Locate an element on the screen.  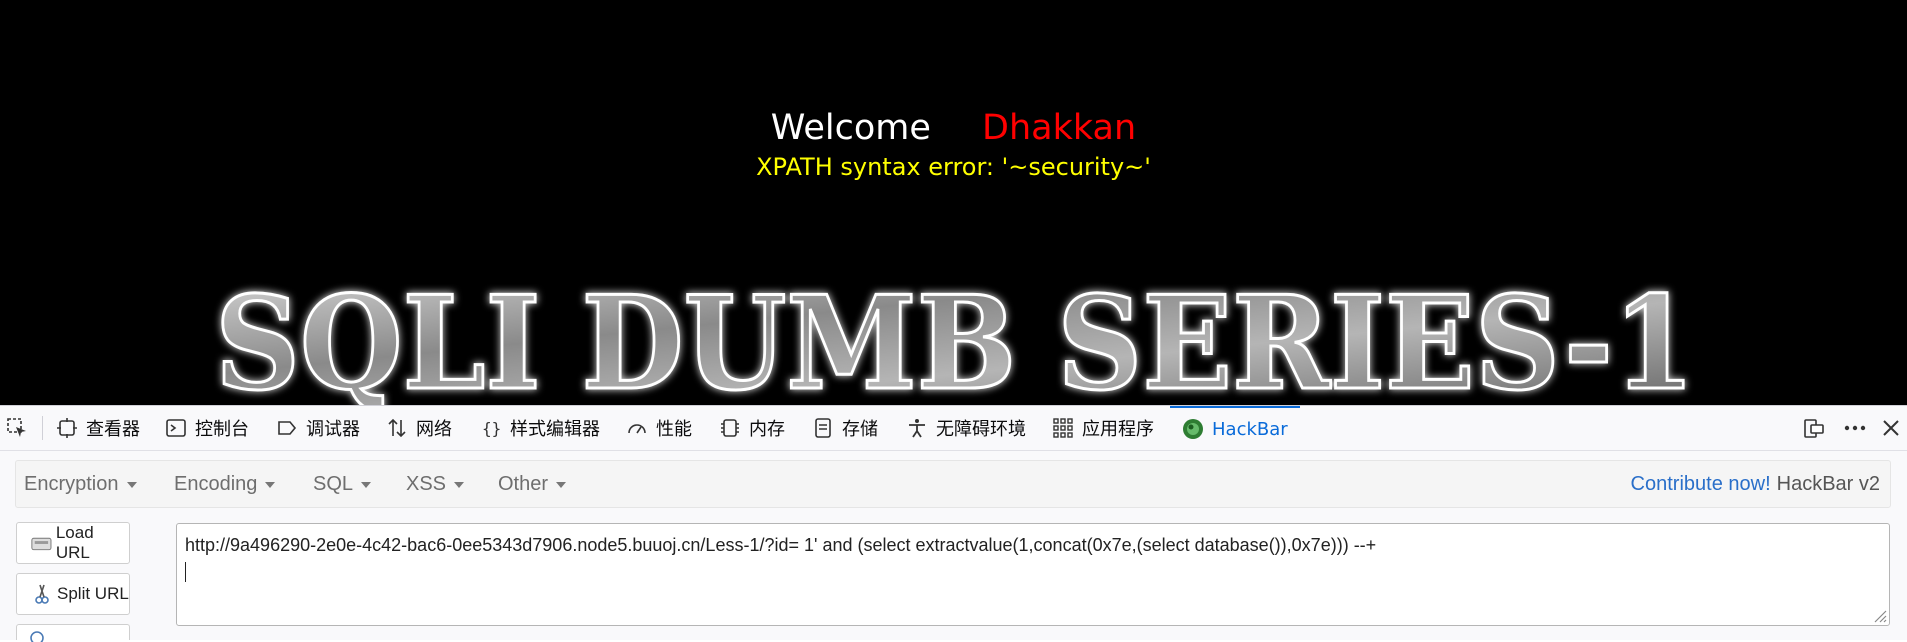
execute-button is located at coordinates (73, 633).